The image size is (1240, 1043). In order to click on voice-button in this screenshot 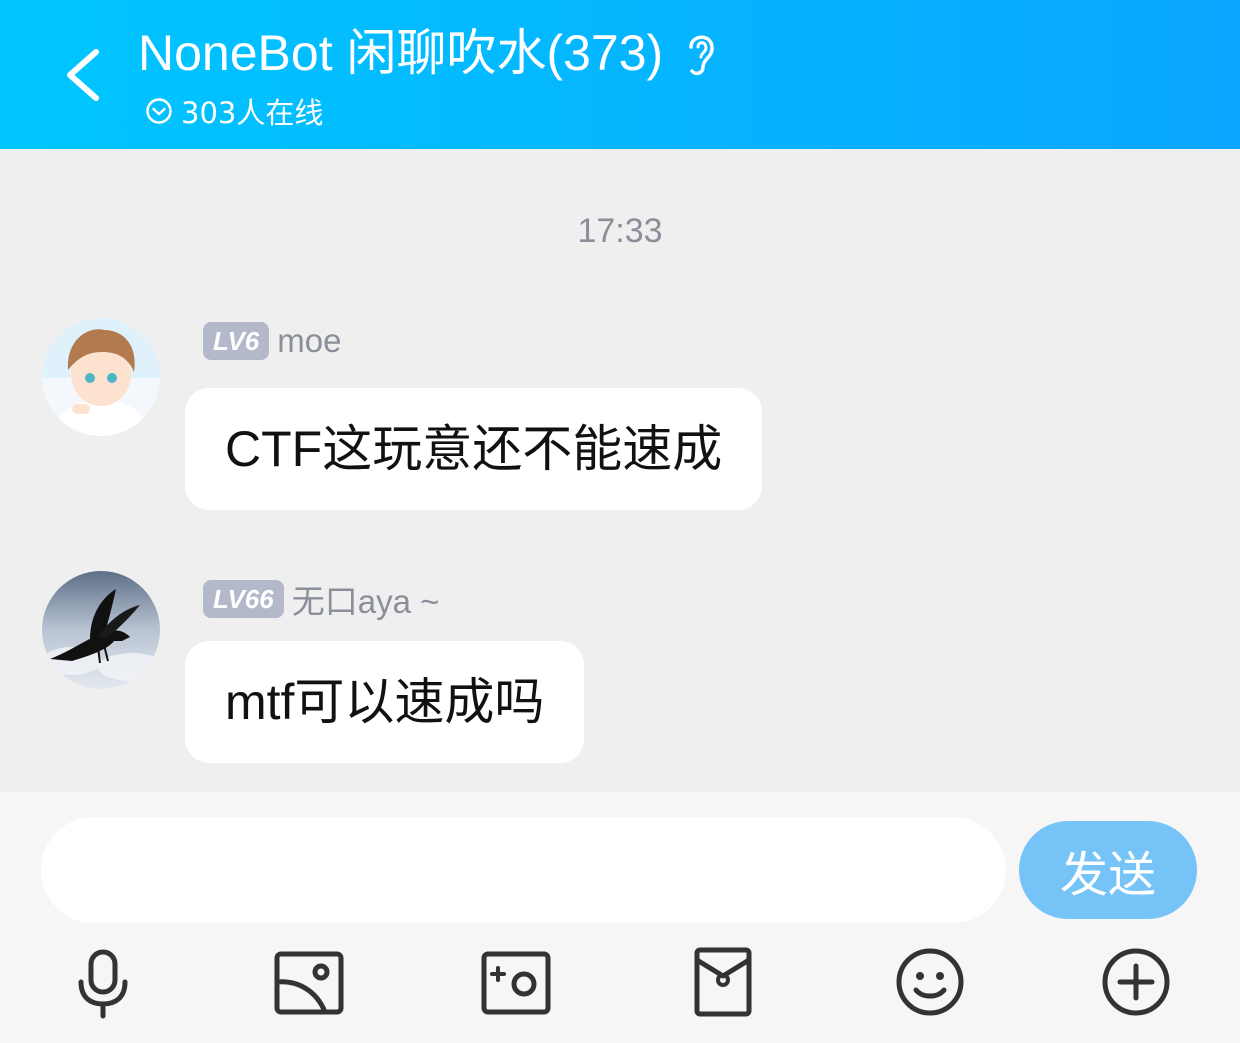, I will do `click(103, 982)`.